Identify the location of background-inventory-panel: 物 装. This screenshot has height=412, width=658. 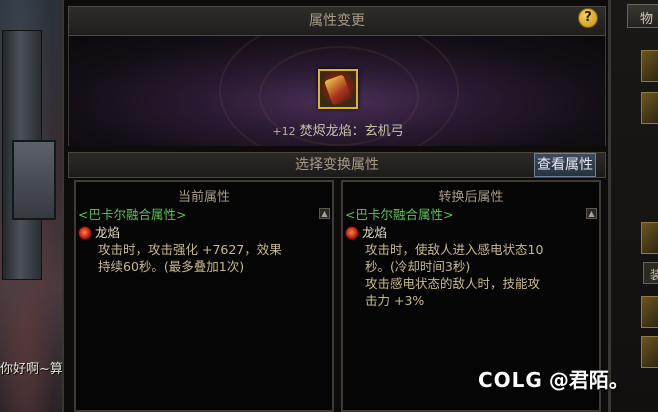
(634, 206).